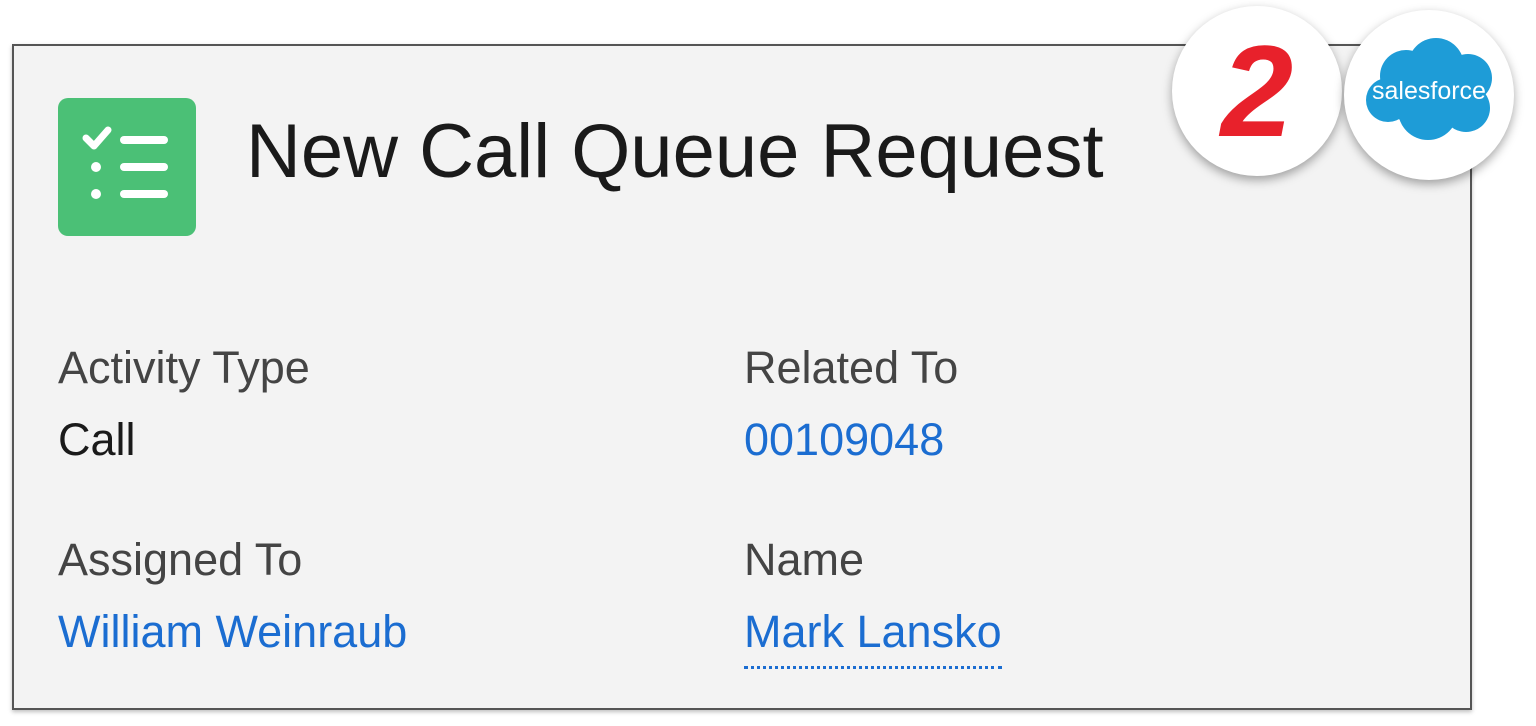  I want to click on activity-type-label: Activity Type, so click(184, 367).